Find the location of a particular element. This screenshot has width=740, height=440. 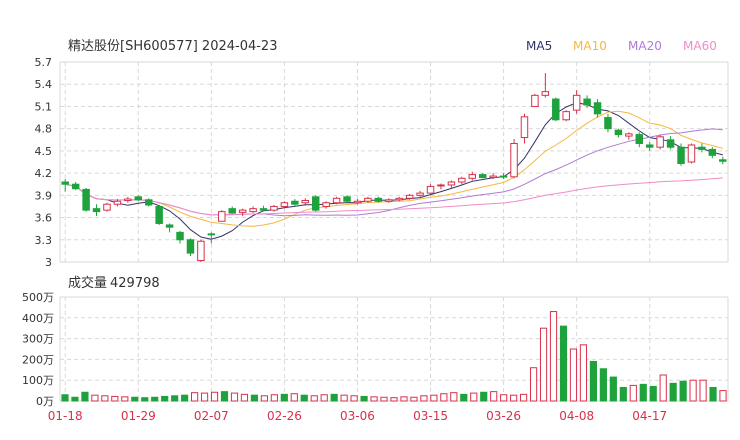

volume-tick-label: 0万 is located at coordinates (45, 401).